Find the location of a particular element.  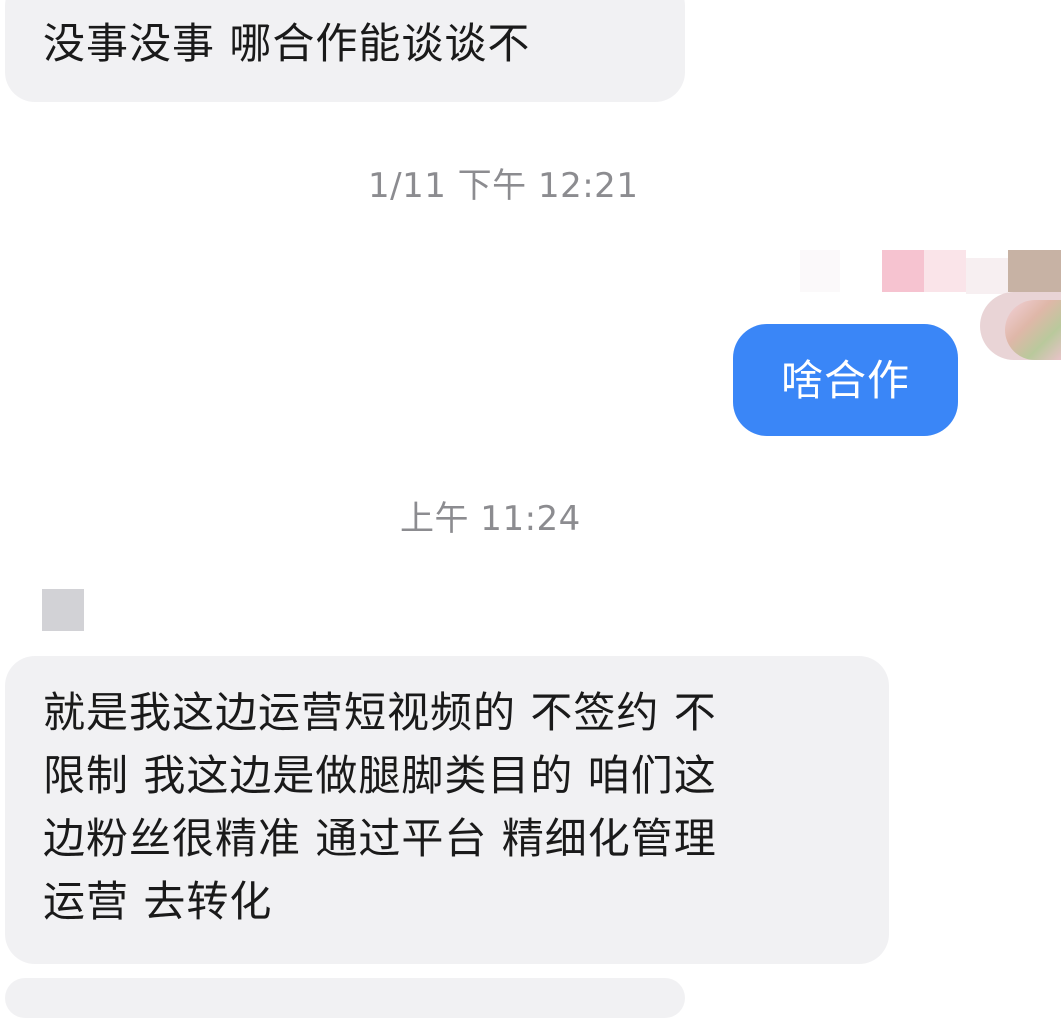

message-line: 就是我这边运营短视频的 不签约 不 is located at coordinates (380, 712).